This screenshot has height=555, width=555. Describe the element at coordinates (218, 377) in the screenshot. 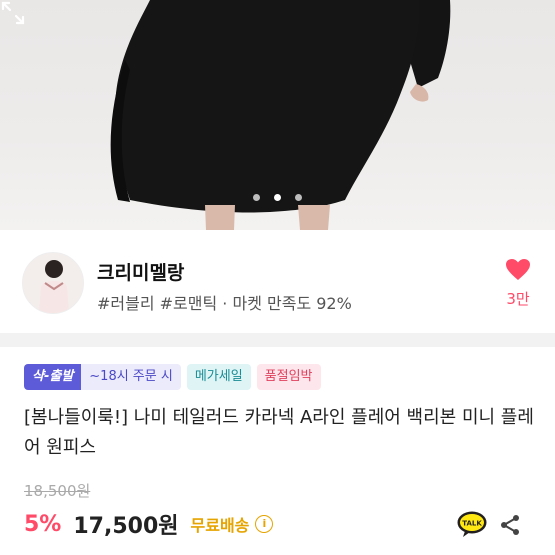

I see `mega-sale-badge: 메가세일` at that location.